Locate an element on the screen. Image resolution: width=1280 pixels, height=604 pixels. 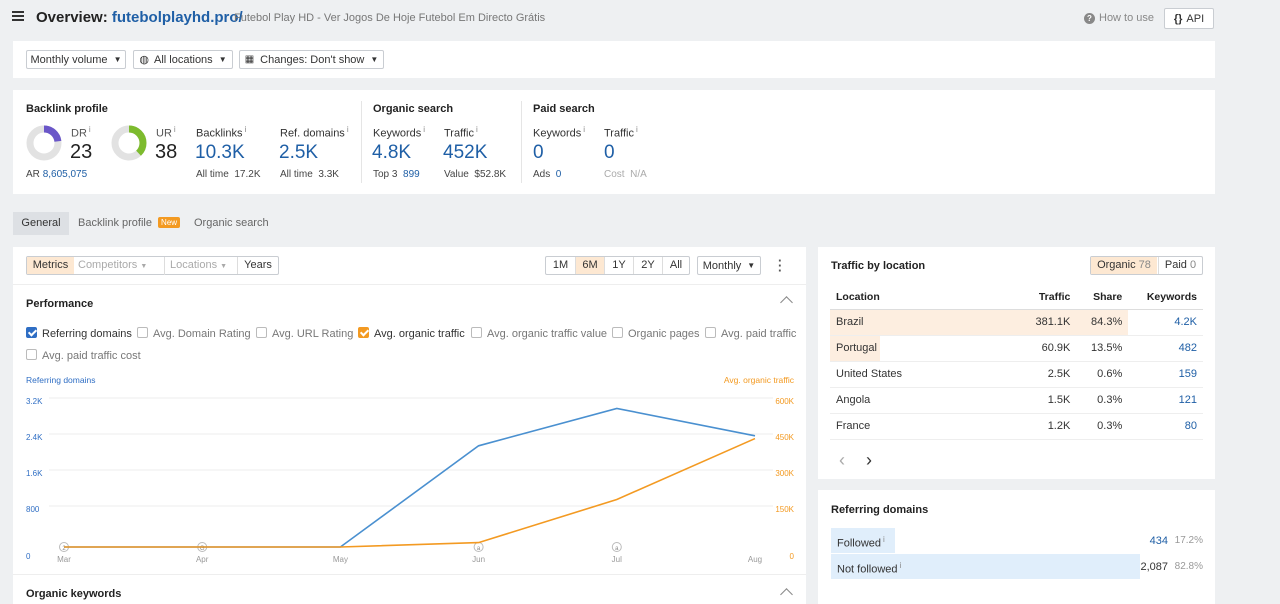
range-6m: 6M is located at coordinates (589, 265).